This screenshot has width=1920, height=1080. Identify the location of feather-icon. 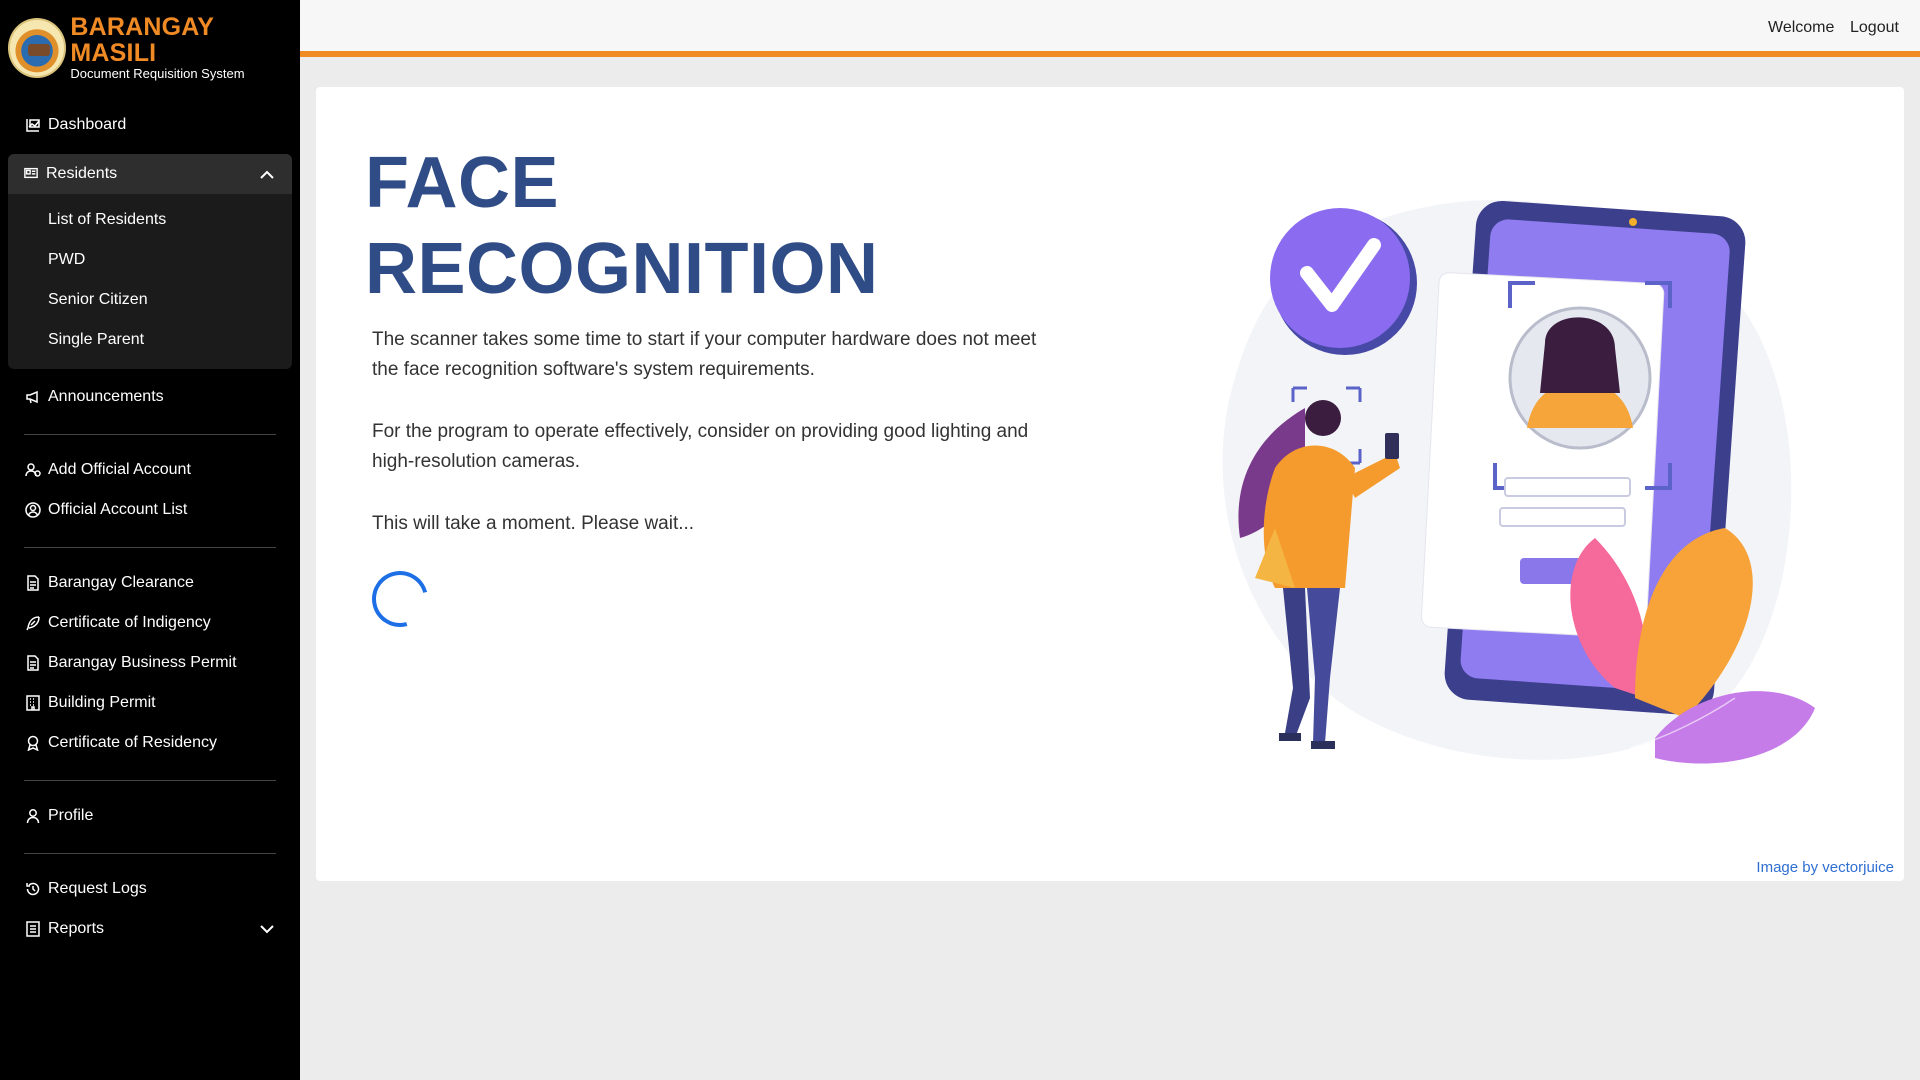
(33, 623).